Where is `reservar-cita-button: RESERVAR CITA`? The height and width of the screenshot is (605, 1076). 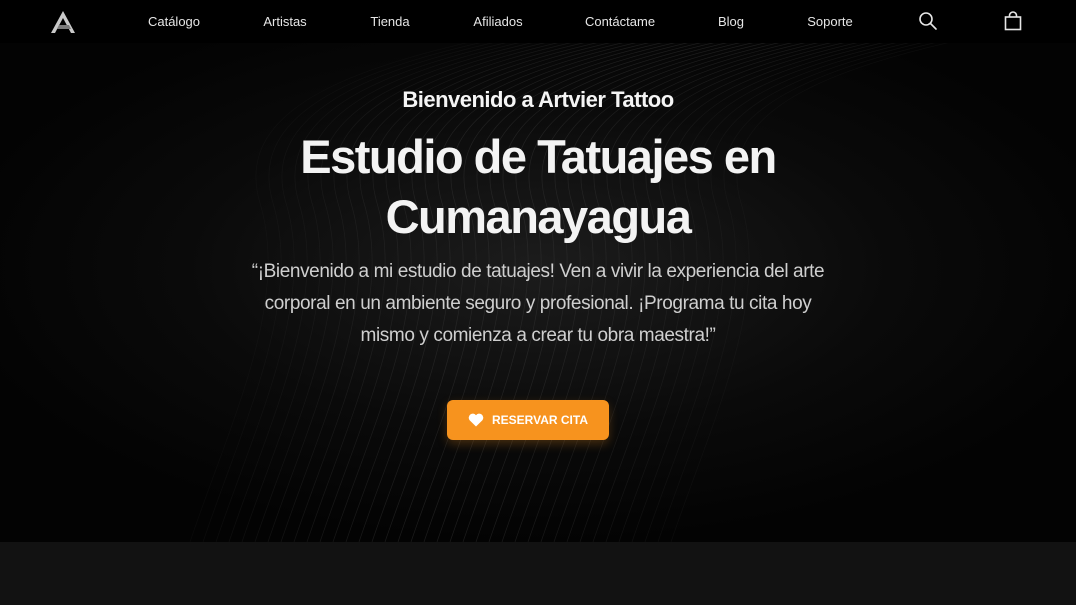
reservar-cita-button: RESERVAR CITA is located at coordinates (528, 420).